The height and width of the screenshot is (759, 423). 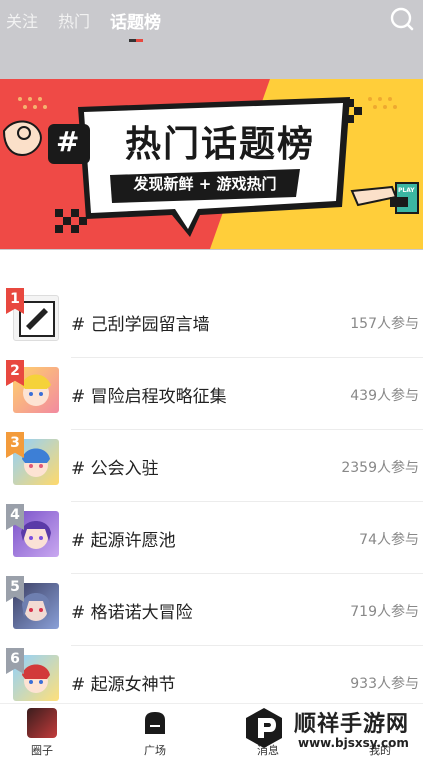 I want to click on nav-circle: 圈子, so click(x=42, y=733).